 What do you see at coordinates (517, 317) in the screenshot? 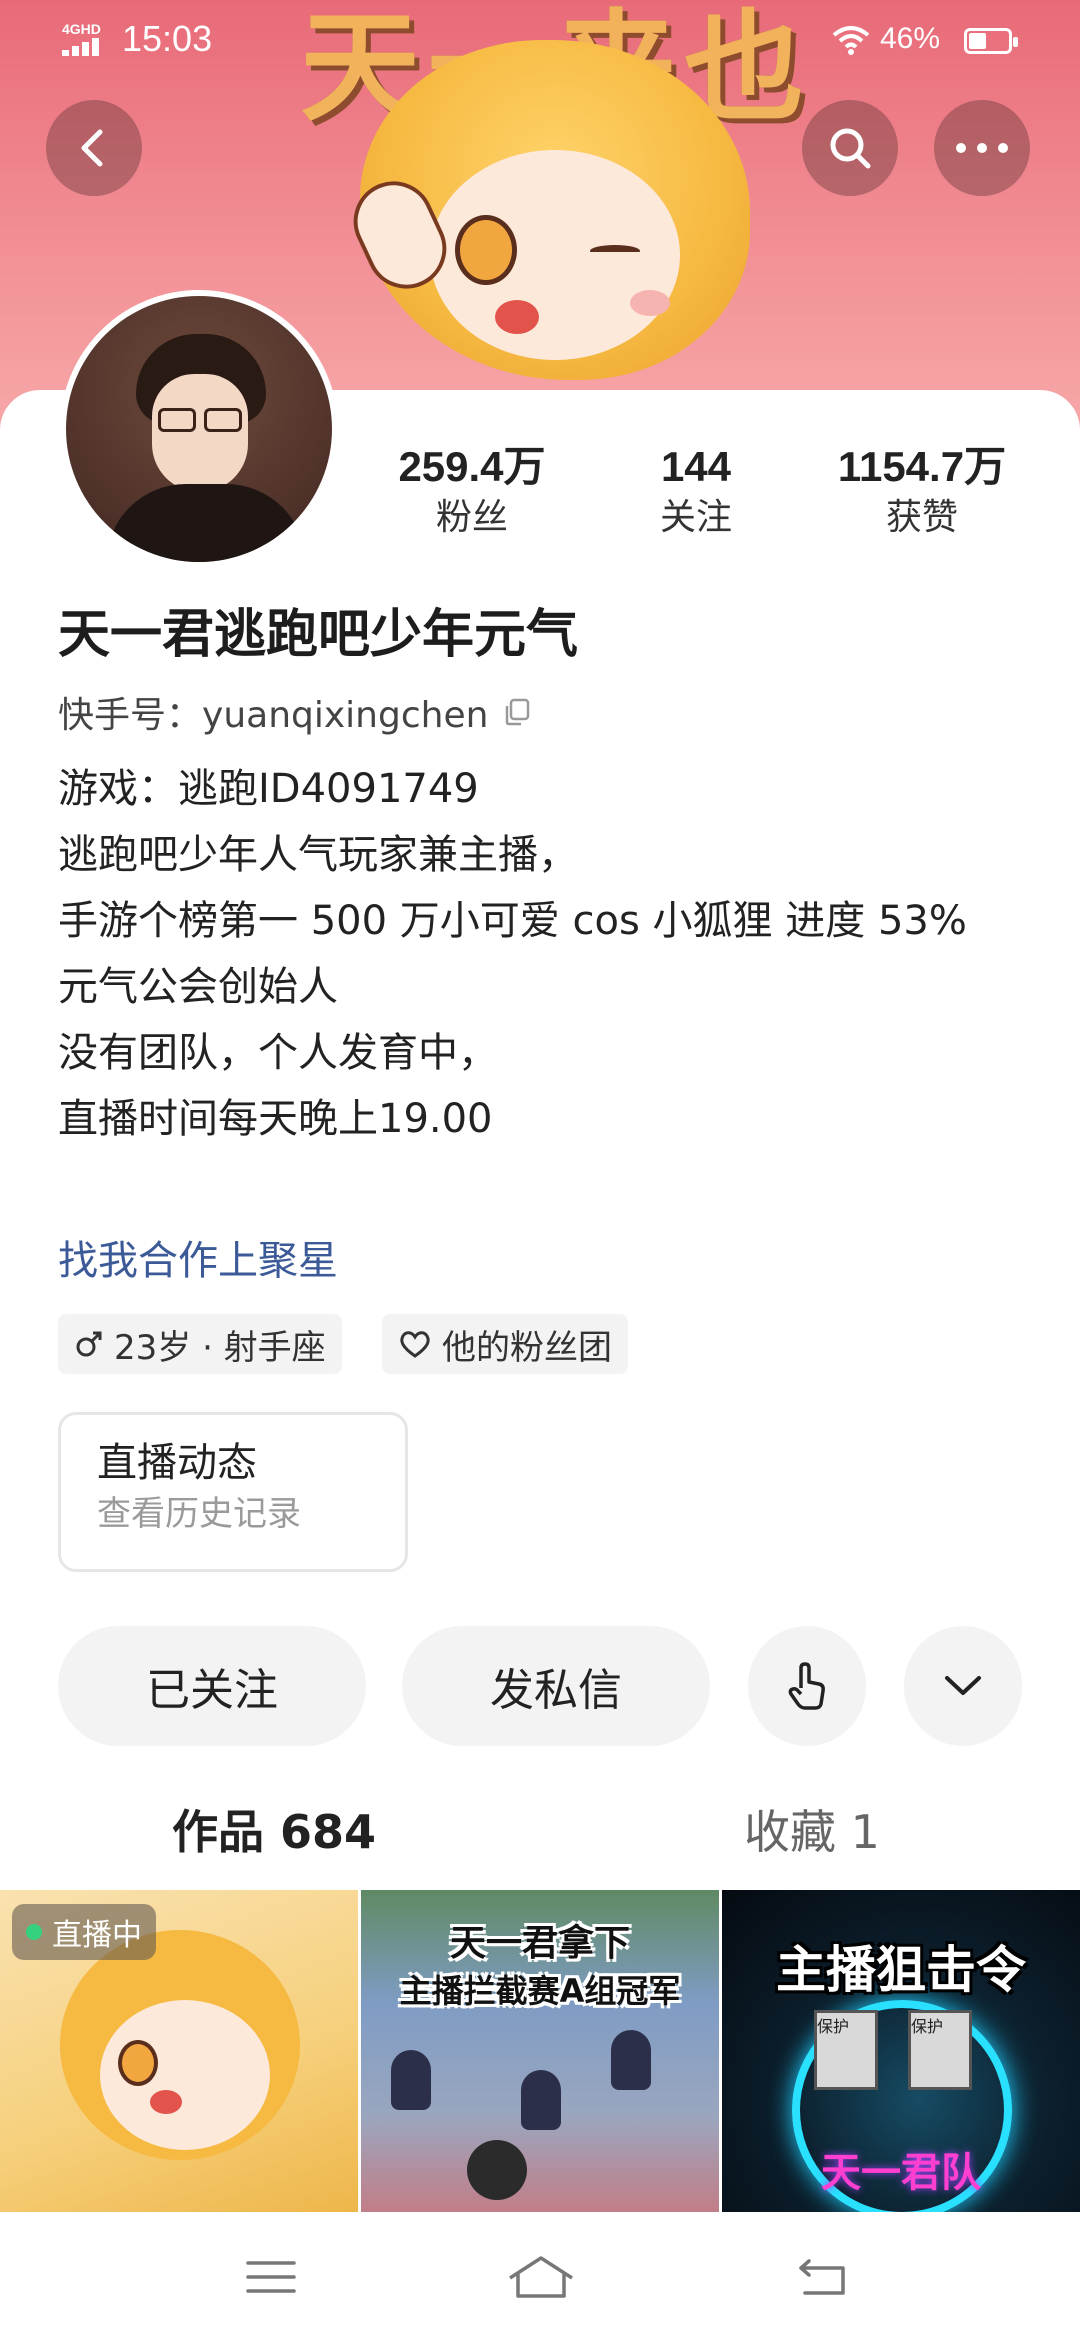
I see `banner-character-mouth` at bounding box center [517, 317].